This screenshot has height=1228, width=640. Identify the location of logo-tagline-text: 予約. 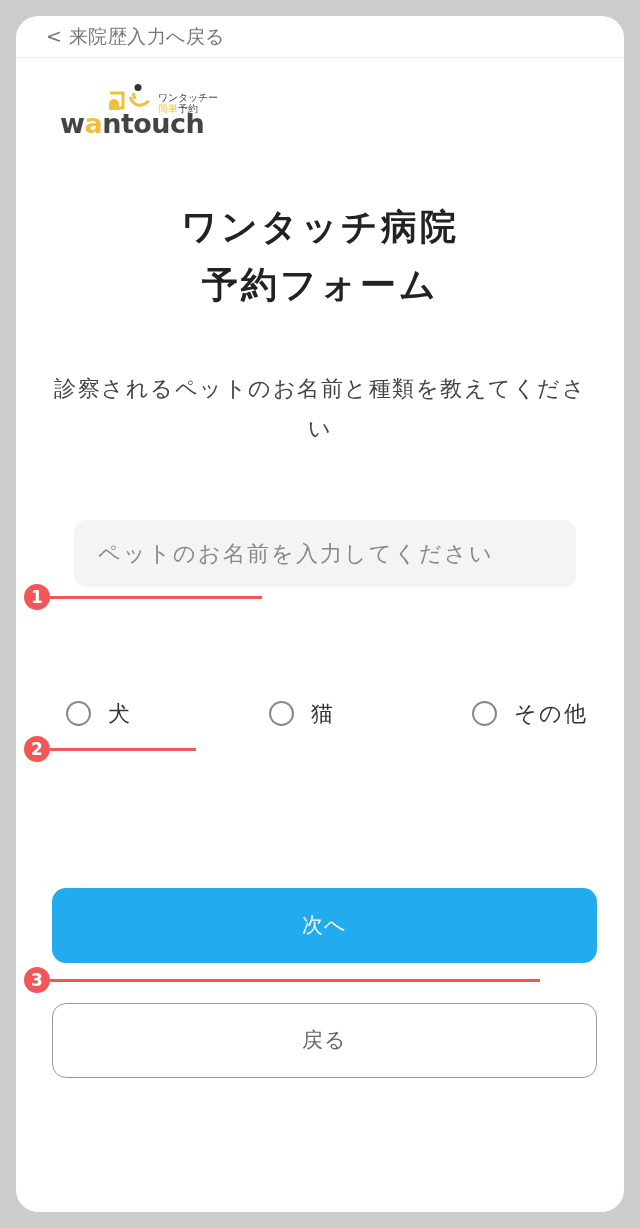
(188, 108).